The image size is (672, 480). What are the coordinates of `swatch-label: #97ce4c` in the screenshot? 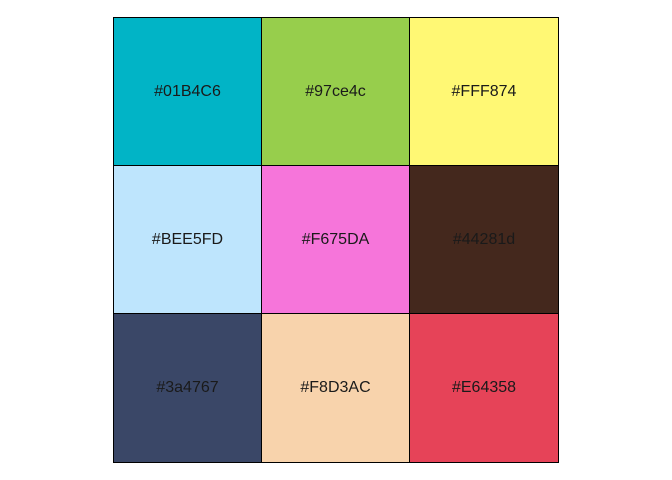 It's located at (335, 91).